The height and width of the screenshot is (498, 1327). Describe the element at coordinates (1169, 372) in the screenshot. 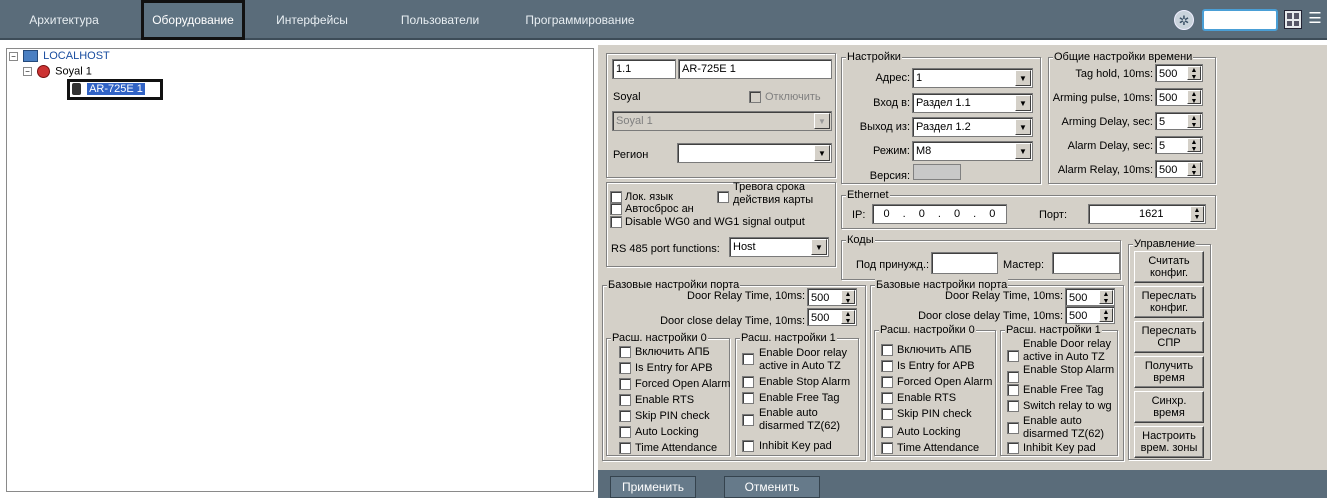

I see `get-time-button: Получить время` at that location.